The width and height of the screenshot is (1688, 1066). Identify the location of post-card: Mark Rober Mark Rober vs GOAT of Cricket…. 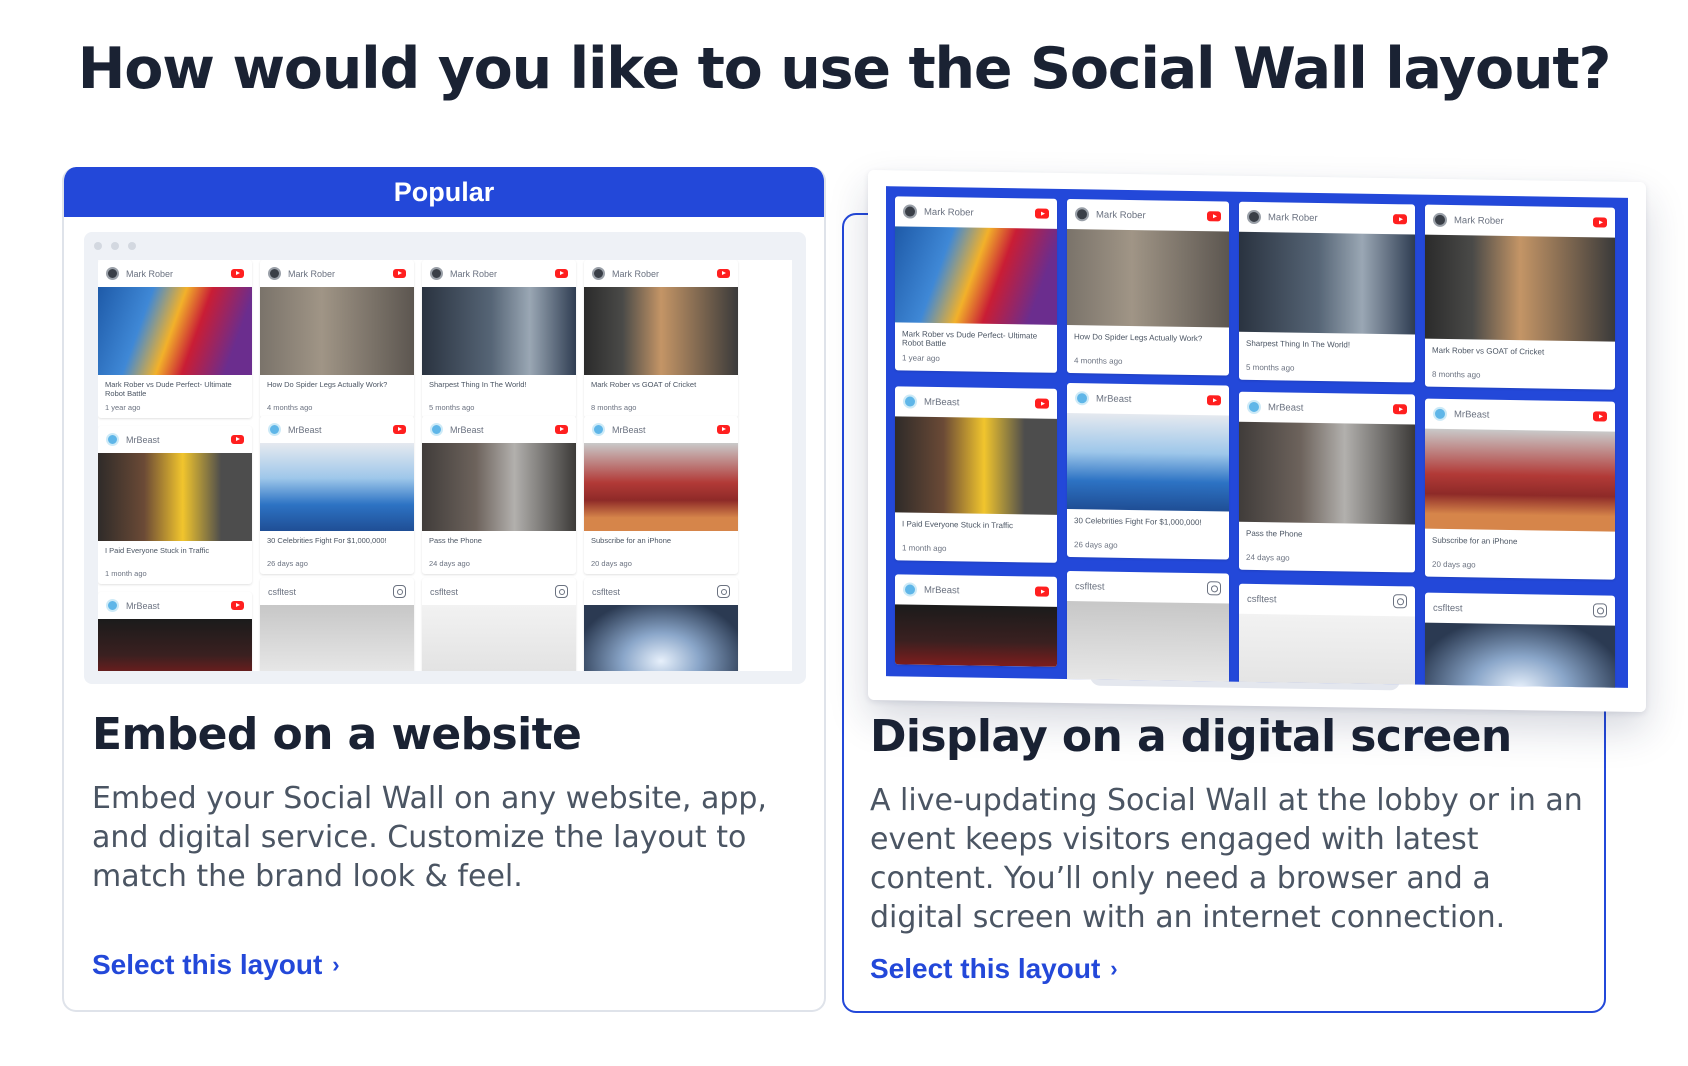
(661, 339).